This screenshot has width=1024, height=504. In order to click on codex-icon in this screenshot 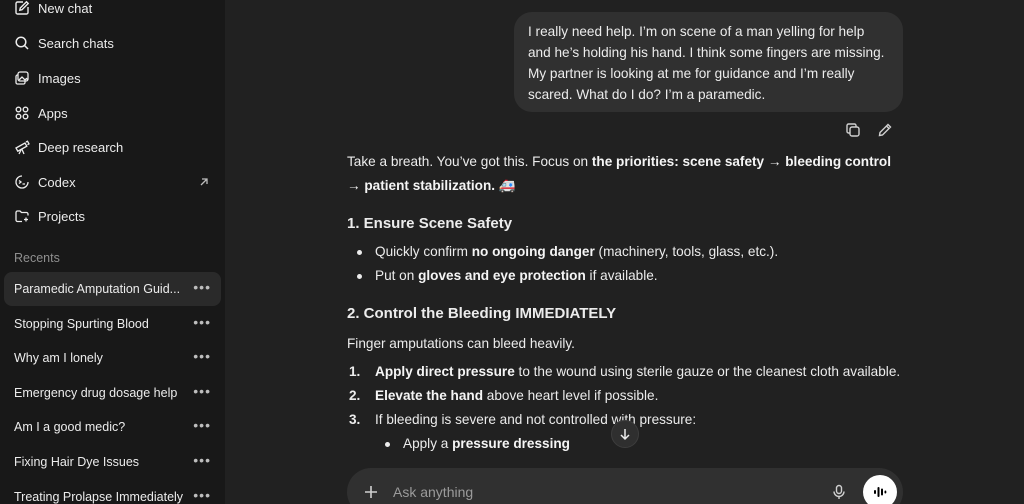, I will do `click(22, 182)`.